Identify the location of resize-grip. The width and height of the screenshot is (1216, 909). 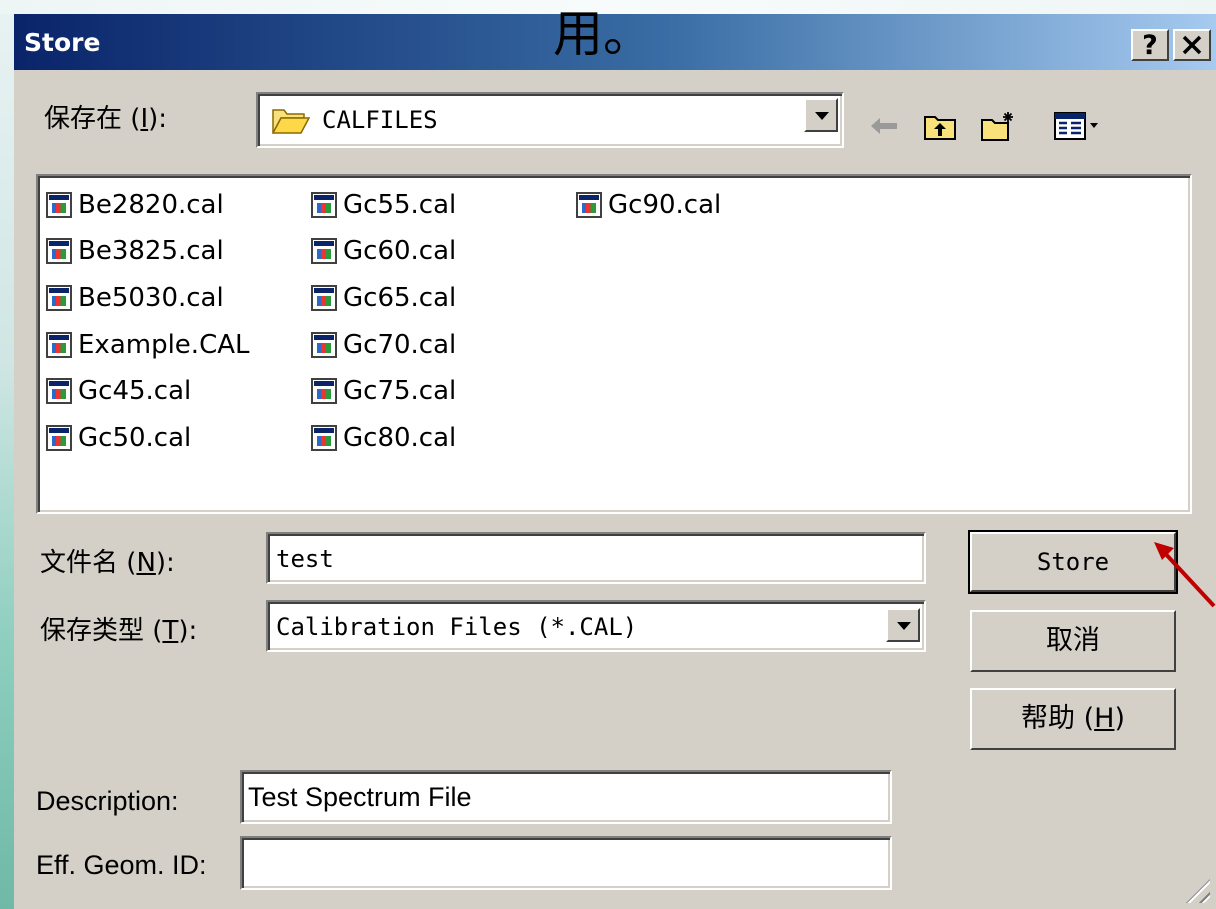
(1198, 891).